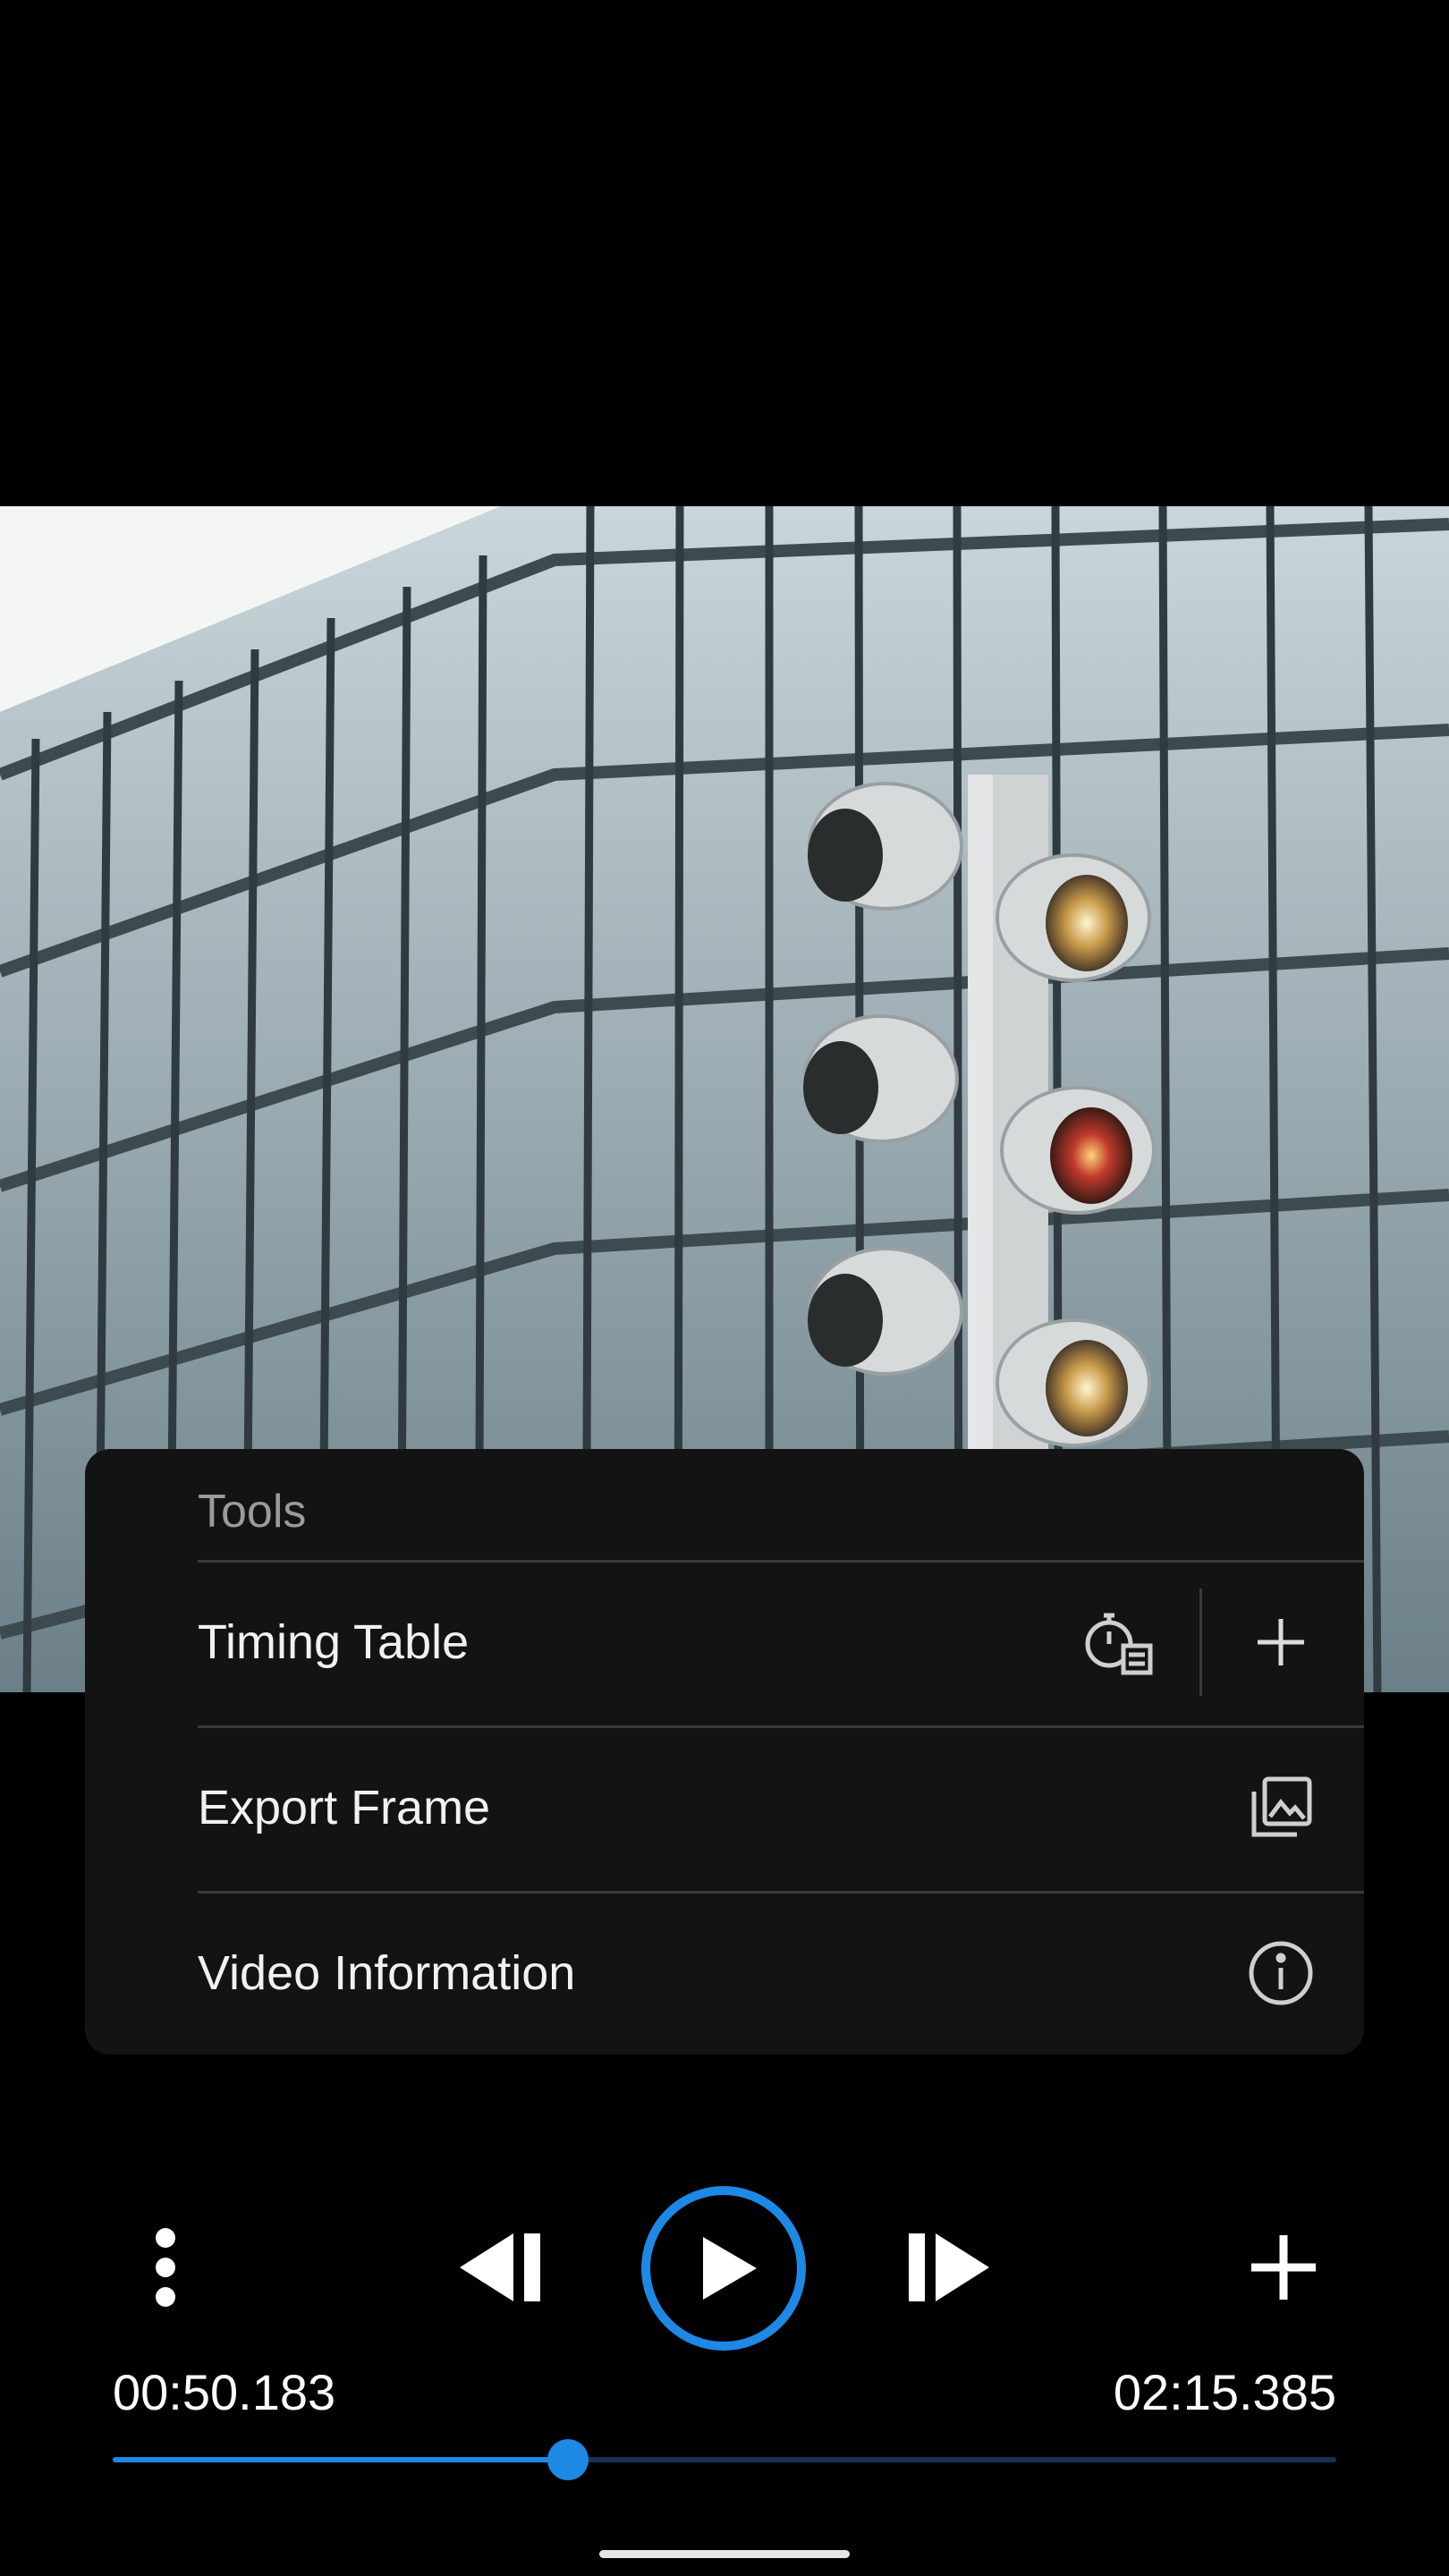 This screenshot has width=1449, height=2576. Describe the element at coordinates (334, 1642) in the screenshot. I see `menu-item-label: Timing Table` at that location.